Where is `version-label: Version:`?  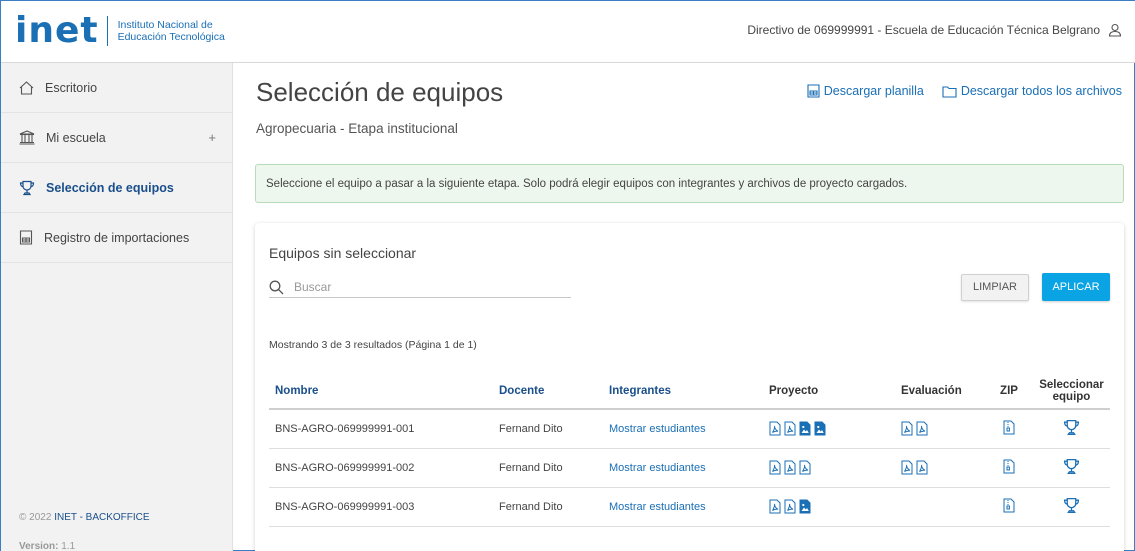
version-label: Version: is located at coordinates (39, 546).